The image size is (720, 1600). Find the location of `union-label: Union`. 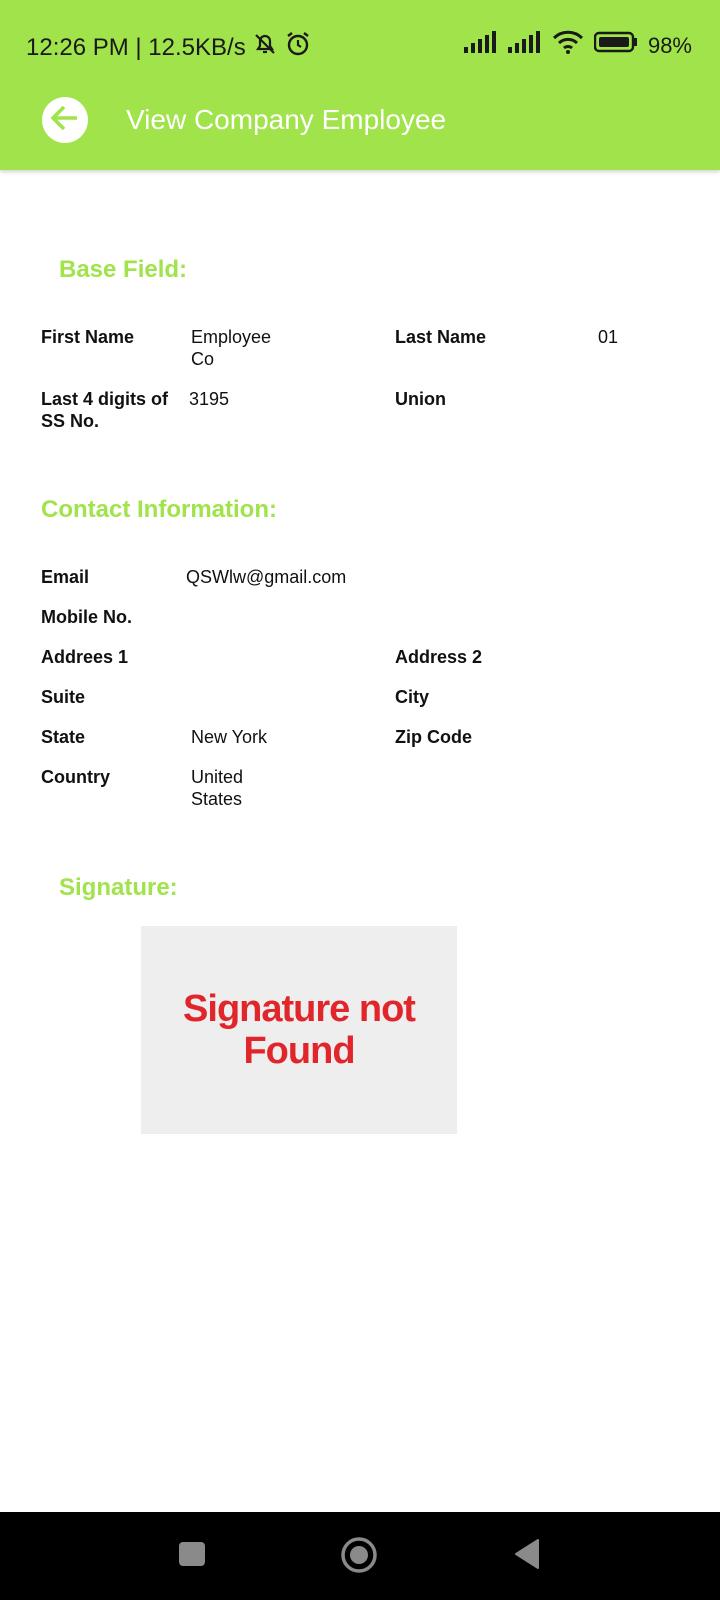

union-label: Union is located at coordinates (420, 399).